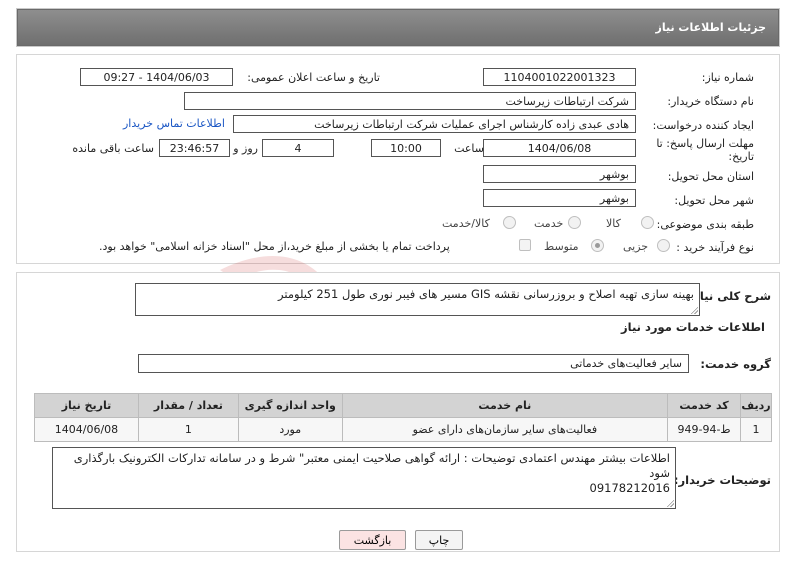 This screenshot has height=566, width=788. What do you see at coordinates (406, 148) in the screenshot?
I see `deadline-time-field: 10:00` at bounding box center [406, 148].